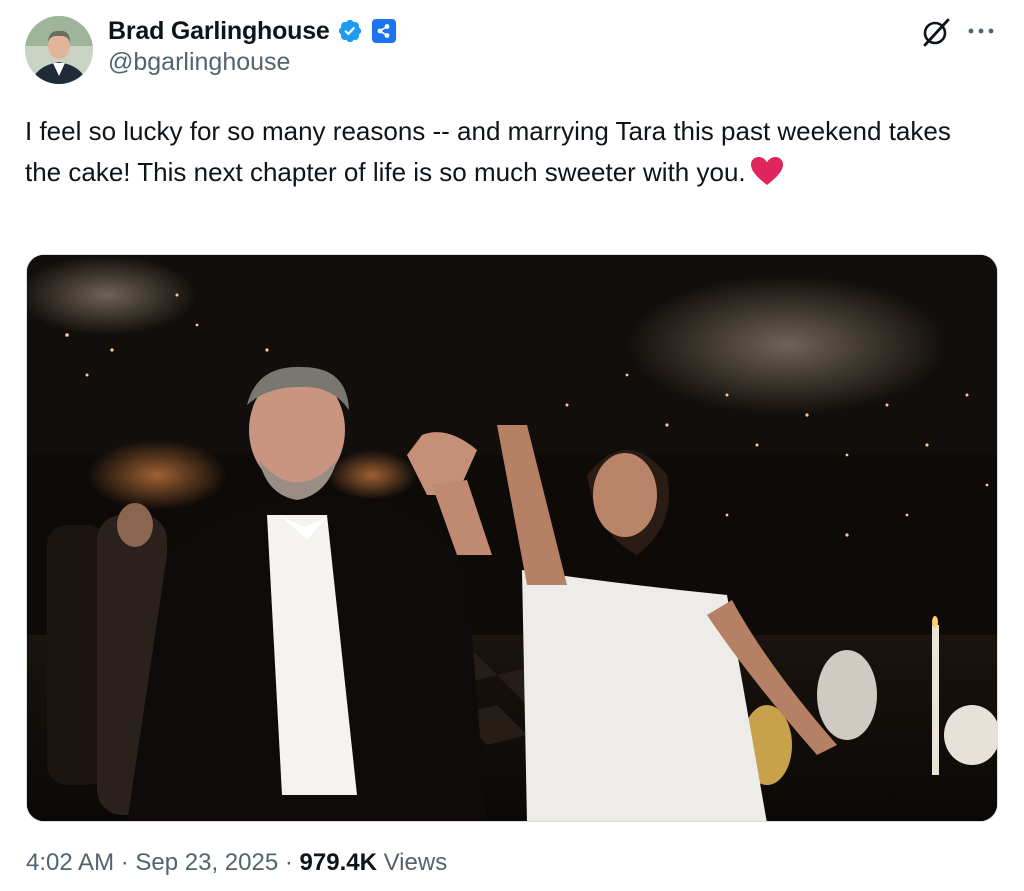 Image resolution: width=1024 pixels, height=891 pixels. I want to click on grok-icon, so click(936, 32).